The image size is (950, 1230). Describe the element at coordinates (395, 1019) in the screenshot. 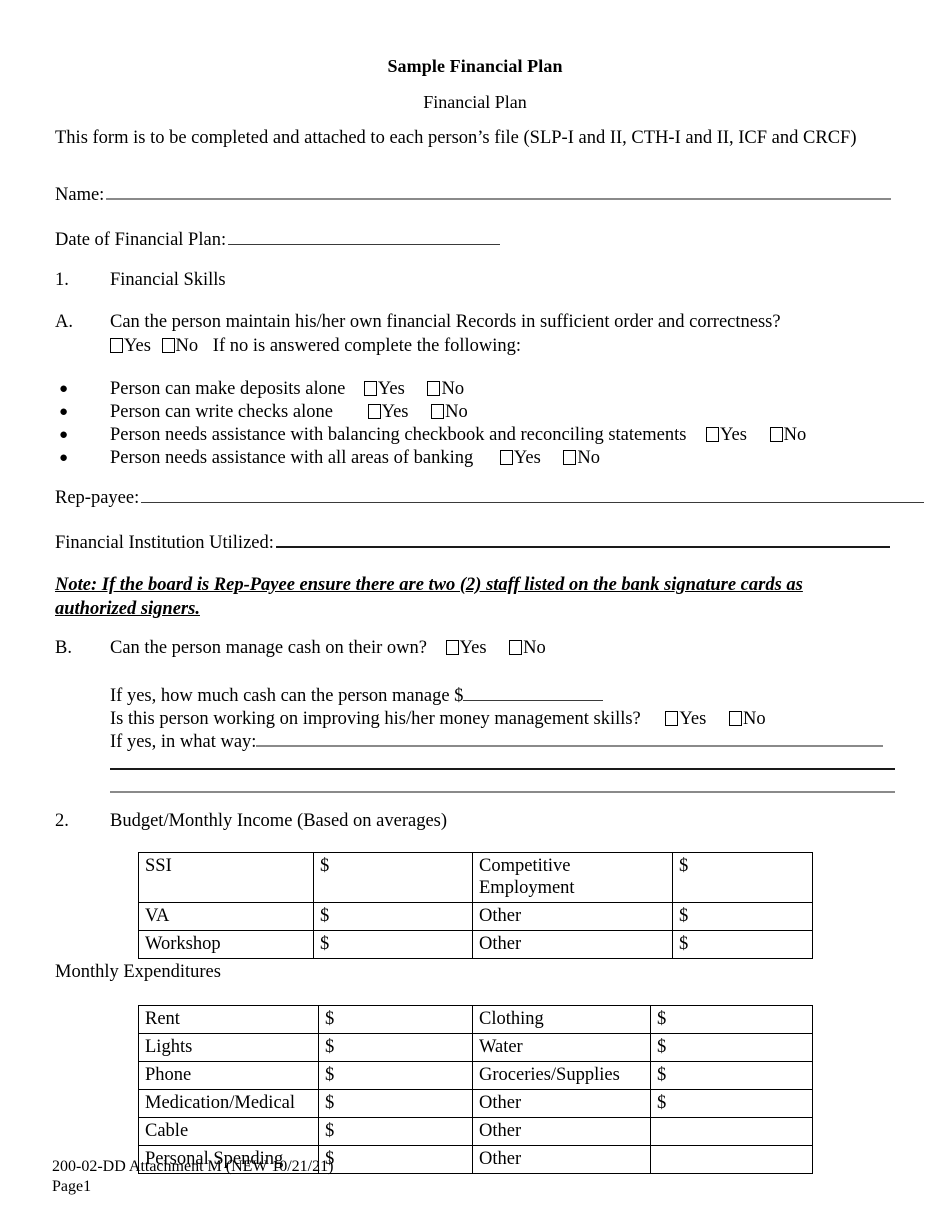

I see `expenditure-row-0-value1: $` at that location.